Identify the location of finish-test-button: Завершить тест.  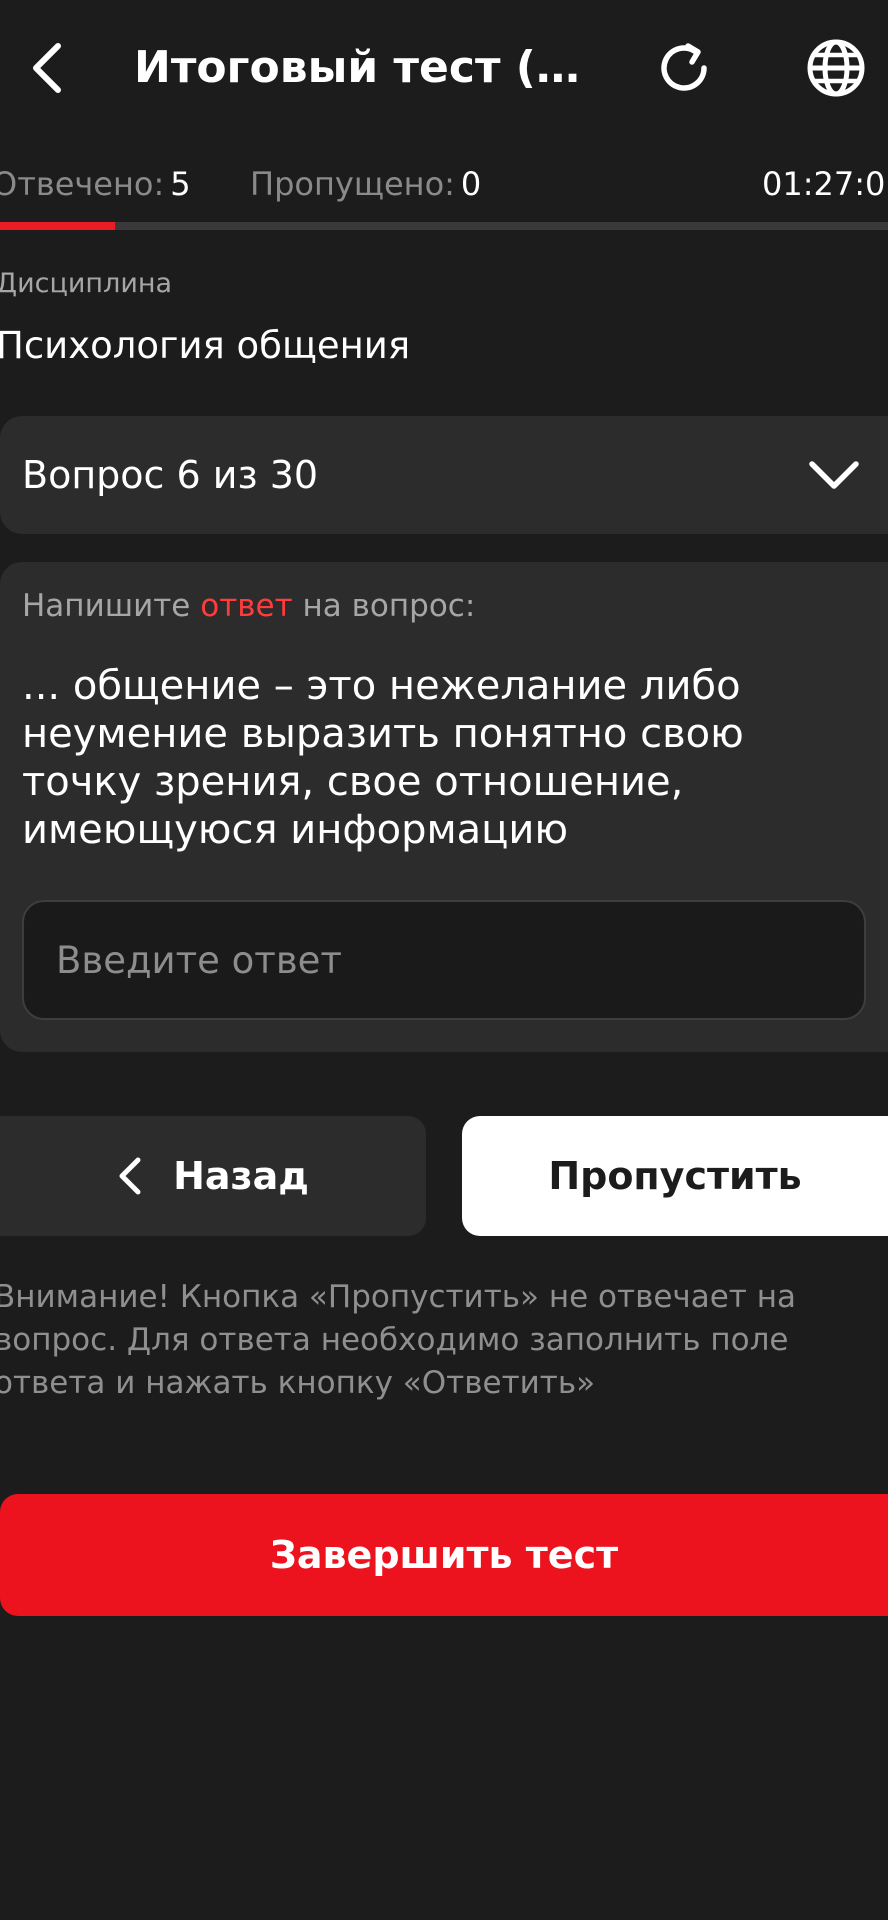
(444, 1555).